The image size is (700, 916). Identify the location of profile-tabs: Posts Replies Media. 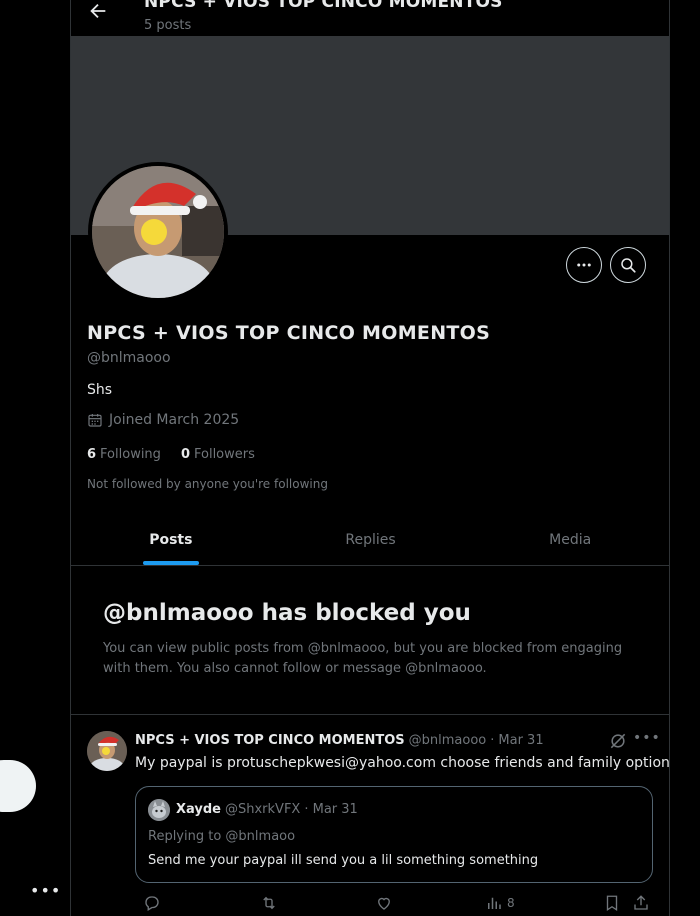
(370, 540).